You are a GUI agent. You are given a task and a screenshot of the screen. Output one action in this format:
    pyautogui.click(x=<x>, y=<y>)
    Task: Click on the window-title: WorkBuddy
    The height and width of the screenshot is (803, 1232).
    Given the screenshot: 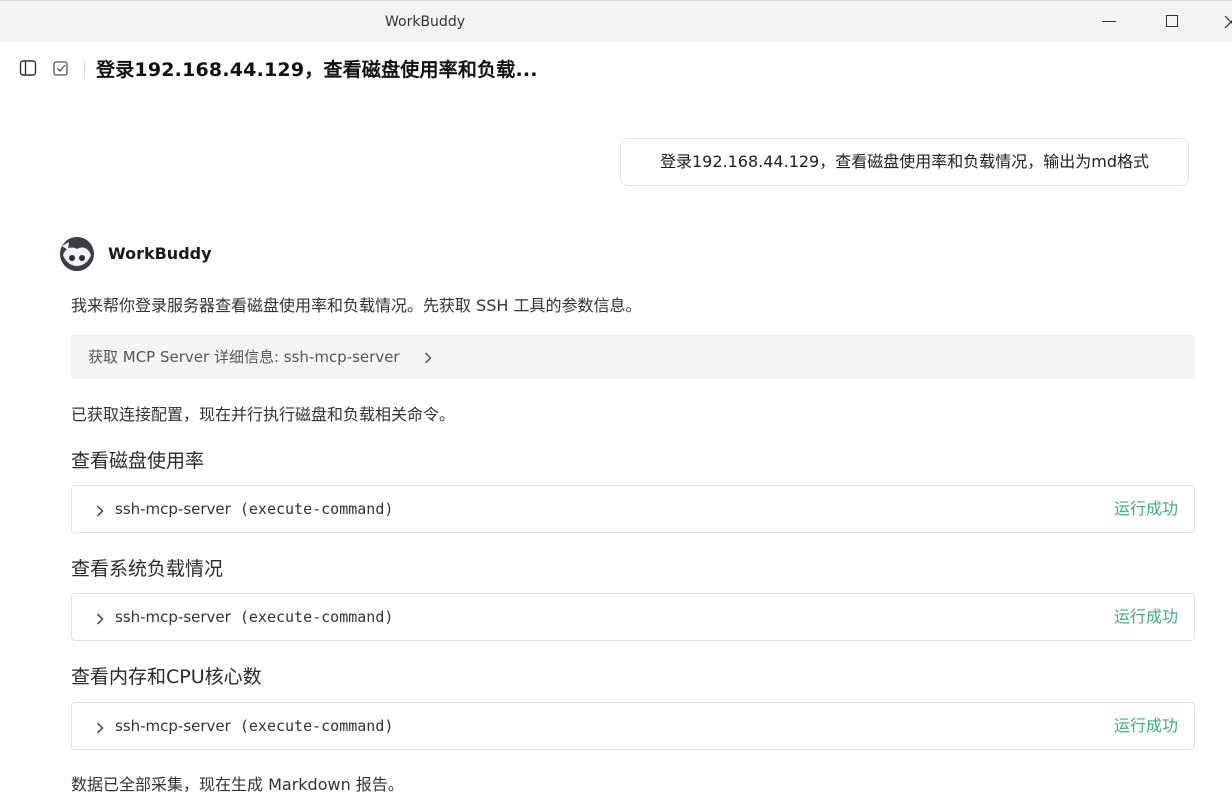 What is the action you would take?
    pyautogui.click(x=425, y=22)
    